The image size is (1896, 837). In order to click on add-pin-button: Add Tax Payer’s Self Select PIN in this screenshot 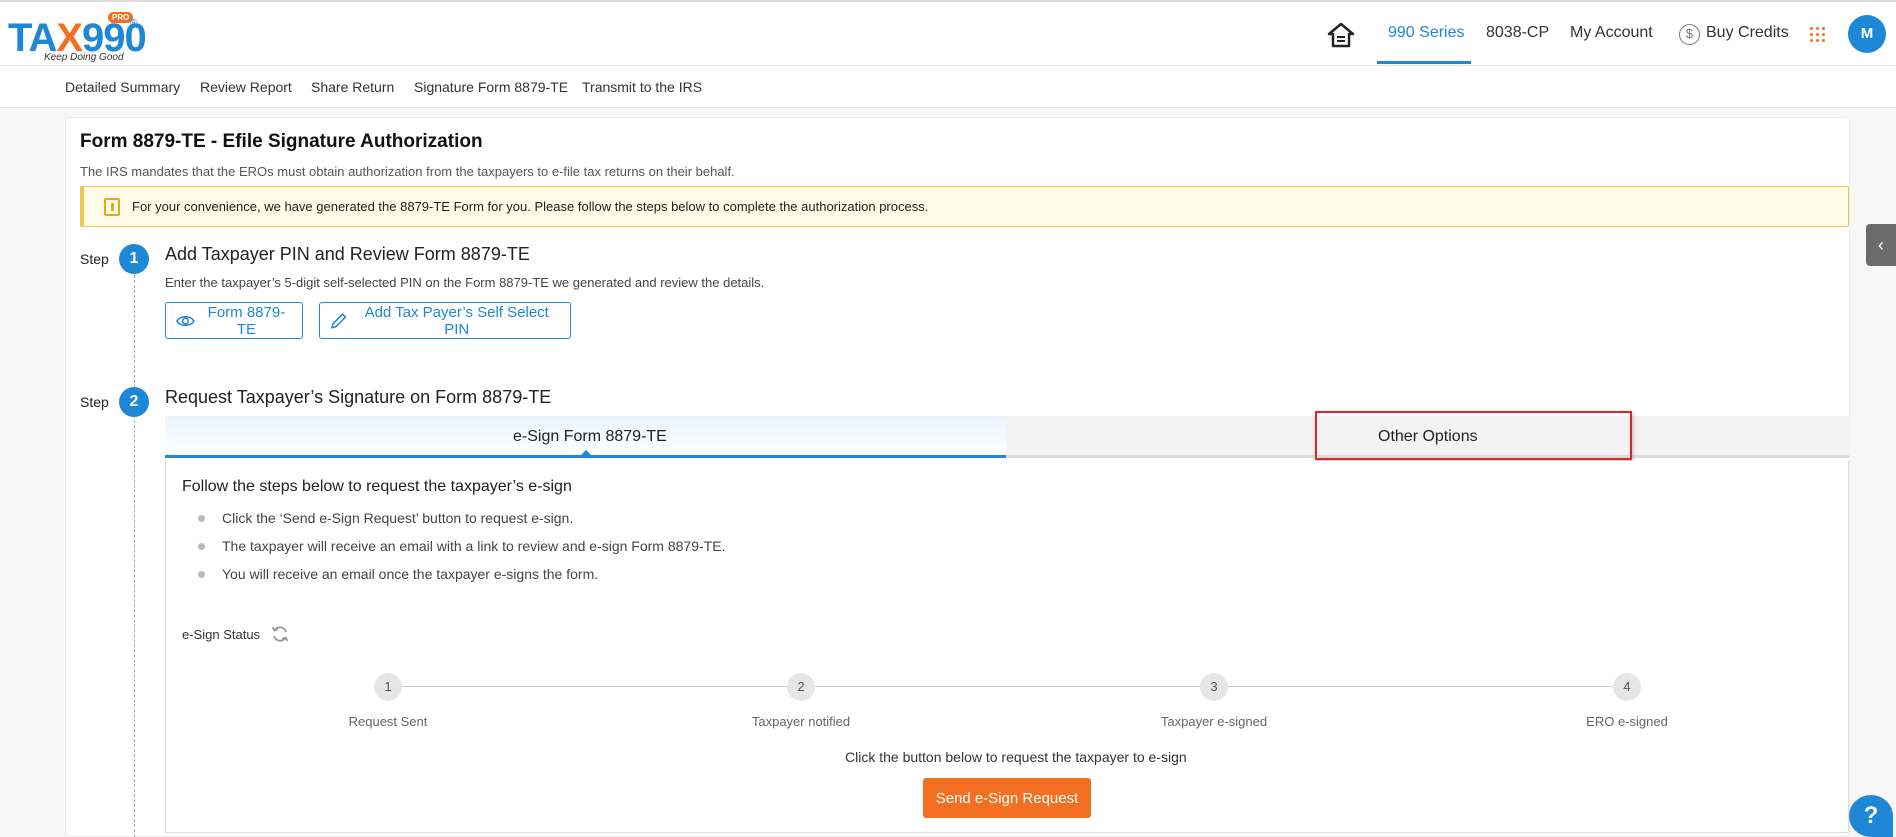, I will do `click(445, 320)`.